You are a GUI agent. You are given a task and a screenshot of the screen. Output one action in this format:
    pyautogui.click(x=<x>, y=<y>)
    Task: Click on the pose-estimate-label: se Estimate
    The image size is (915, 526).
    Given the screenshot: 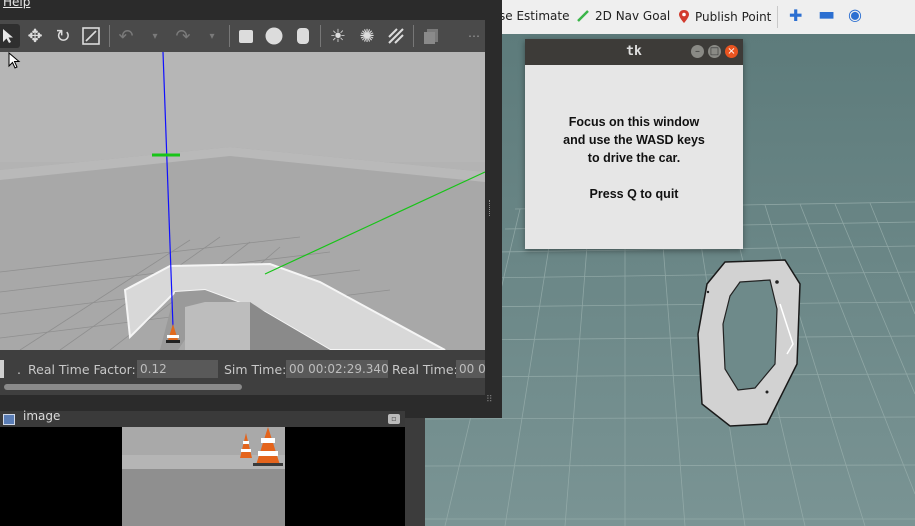 What is the action you would take?
    pyautogui.click(x=534, y=16)
    